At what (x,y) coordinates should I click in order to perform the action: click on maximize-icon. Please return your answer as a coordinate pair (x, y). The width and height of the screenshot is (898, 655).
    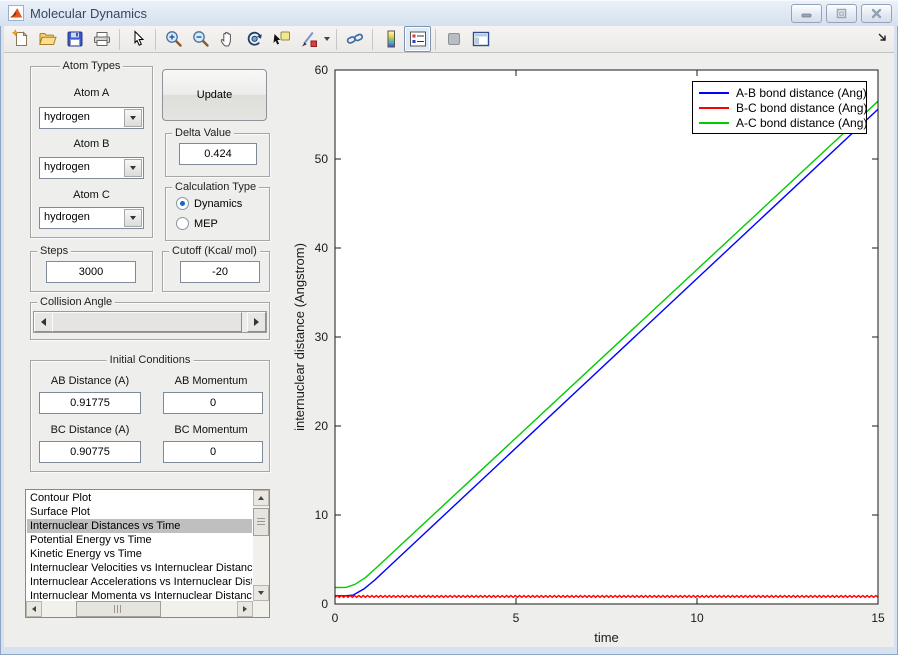
    Looking at the image, I should click on (841, 13).